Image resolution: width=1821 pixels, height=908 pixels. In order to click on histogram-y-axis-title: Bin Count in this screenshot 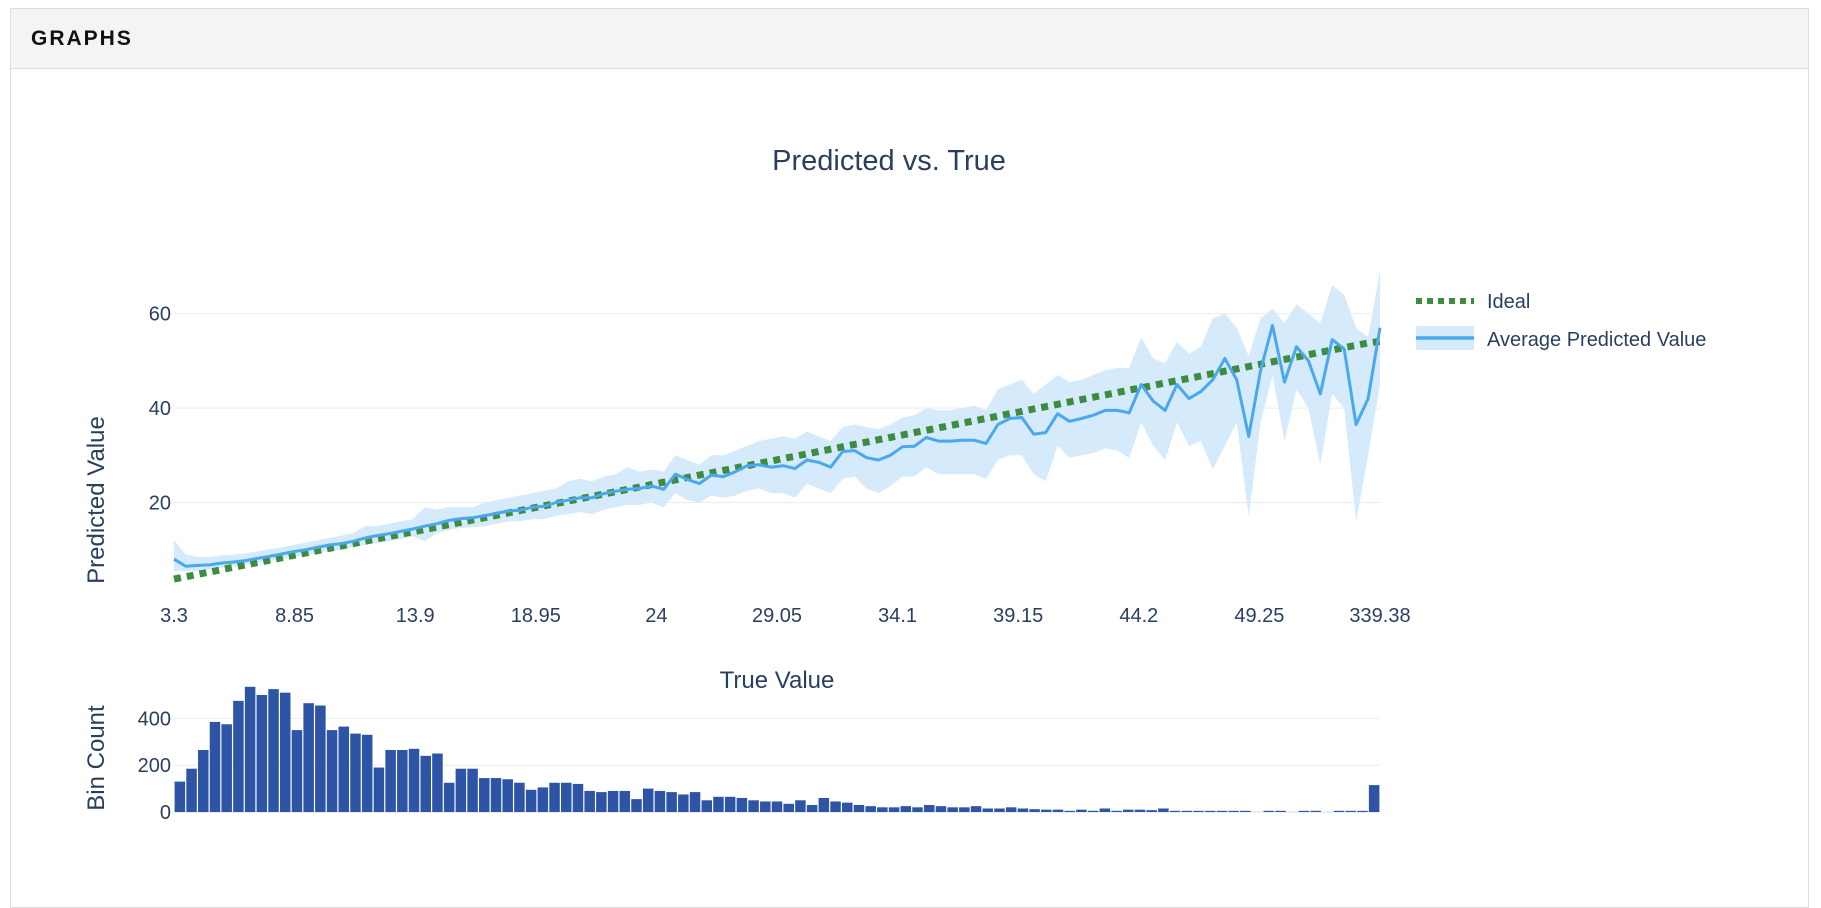, I will do `click(96, 758)`.